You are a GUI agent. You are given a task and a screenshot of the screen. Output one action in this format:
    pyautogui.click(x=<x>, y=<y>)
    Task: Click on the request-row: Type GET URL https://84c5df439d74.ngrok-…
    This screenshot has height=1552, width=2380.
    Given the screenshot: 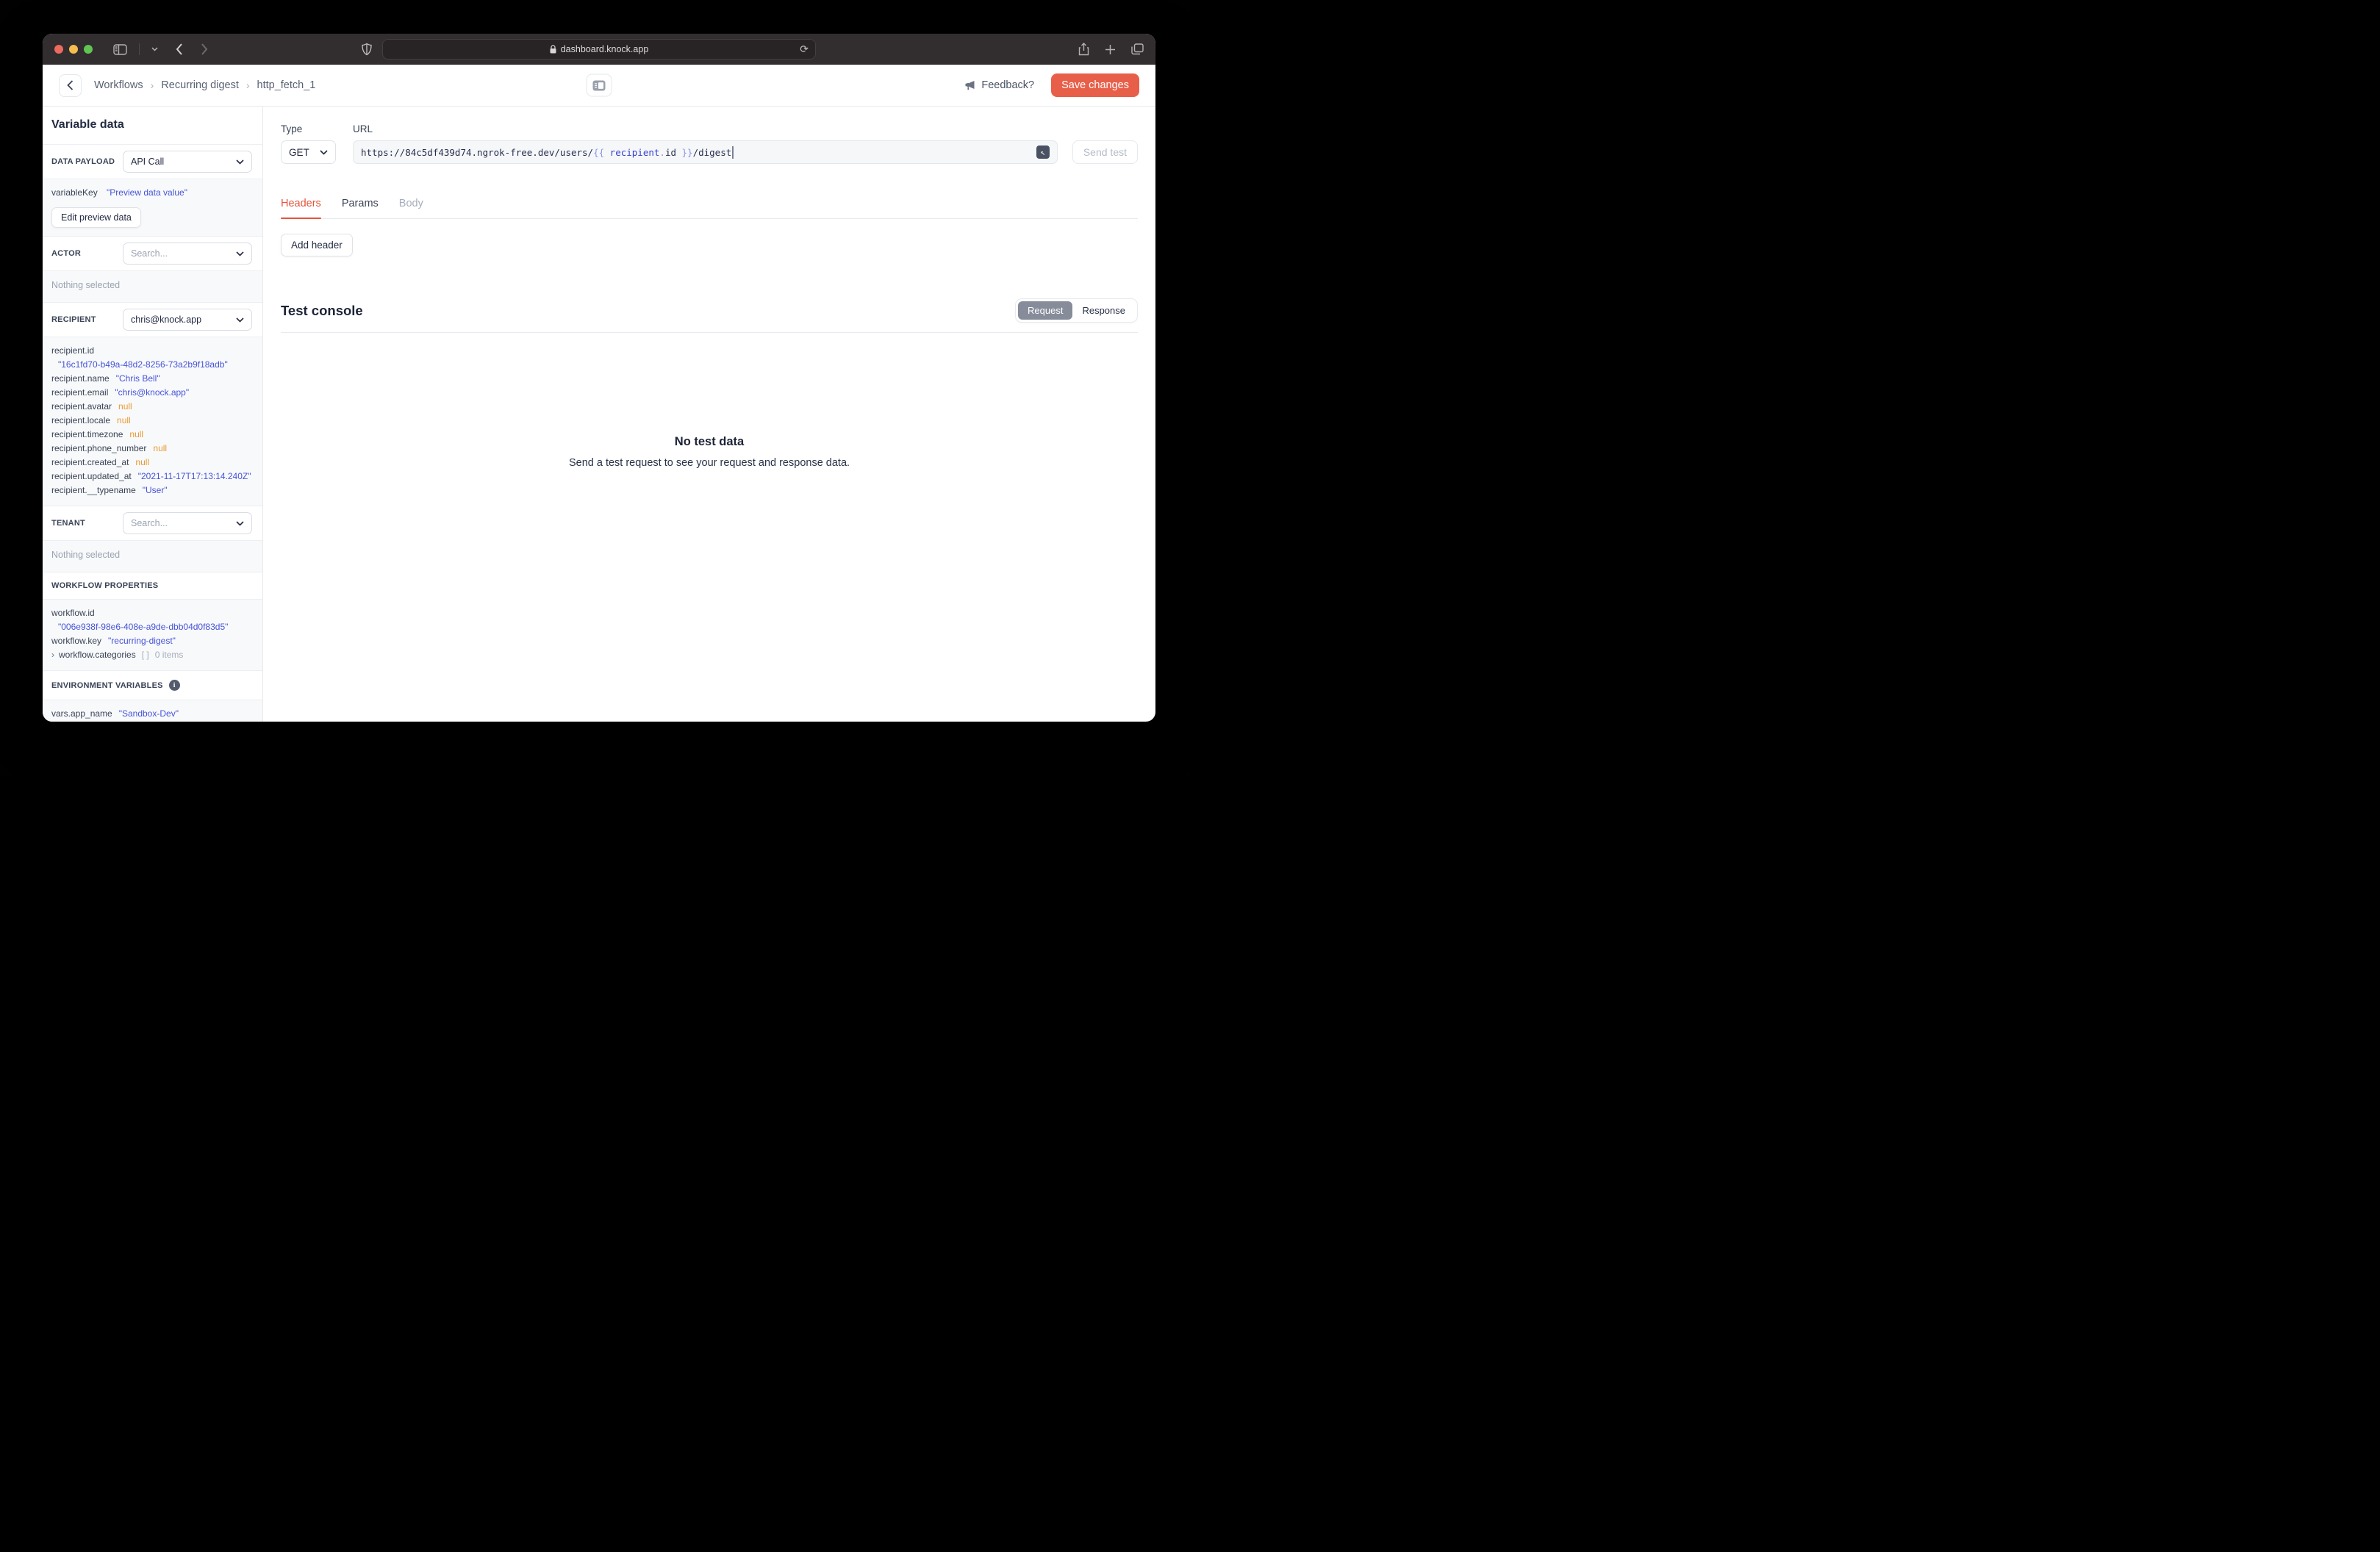 What is the action you would take?
    pyautogui.click(x=709, y=143)
    